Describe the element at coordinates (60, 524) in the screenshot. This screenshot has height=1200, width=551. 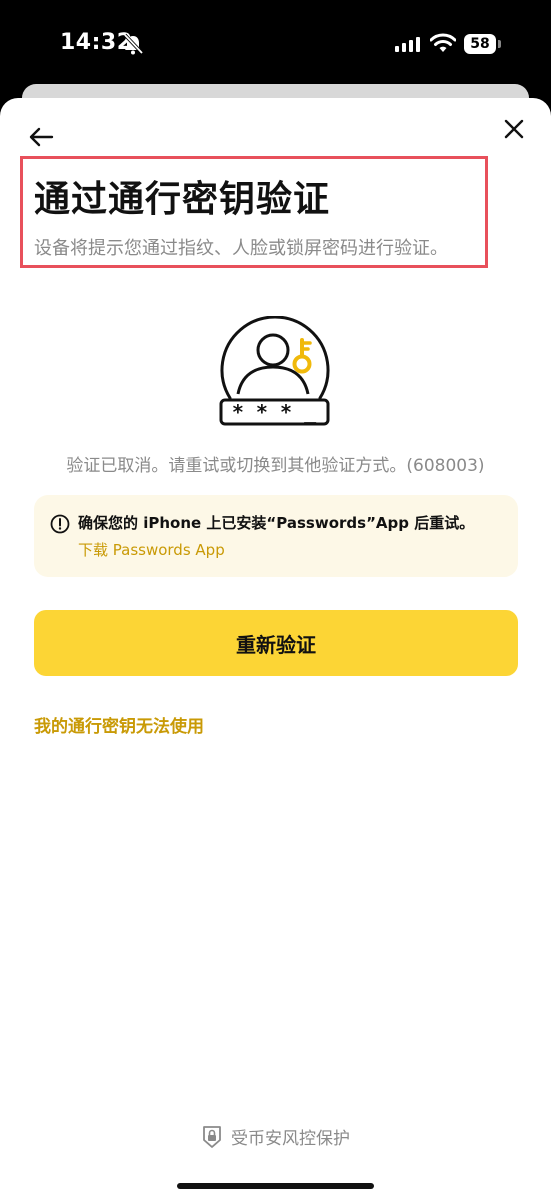
I see `info-icon` at that location.